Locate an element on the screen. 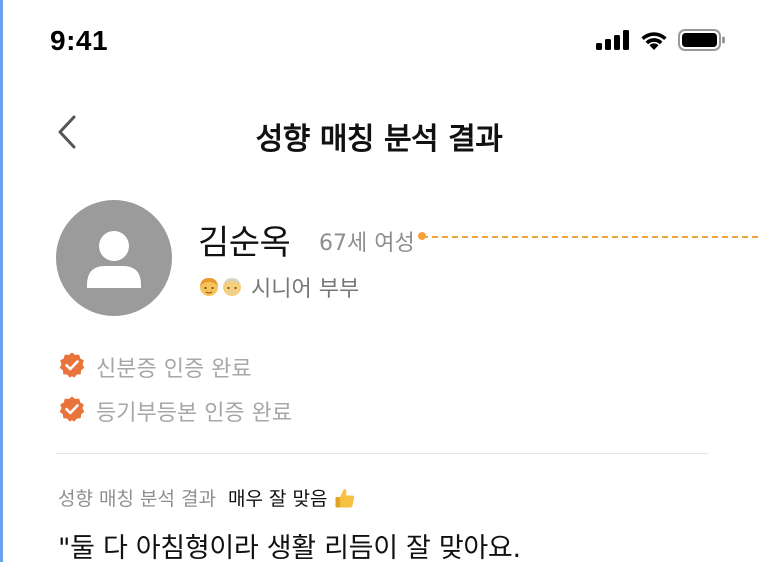  divider is located at coordinates (382, 453).